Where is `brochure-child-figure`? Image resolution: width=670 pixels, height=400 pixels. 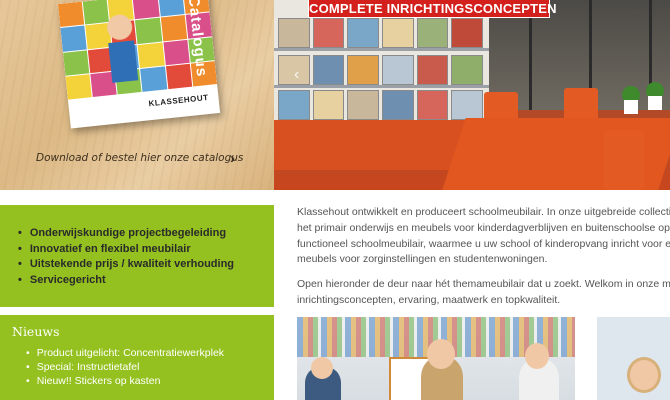
brochure-child-figure is located at coordinates (122, 46).